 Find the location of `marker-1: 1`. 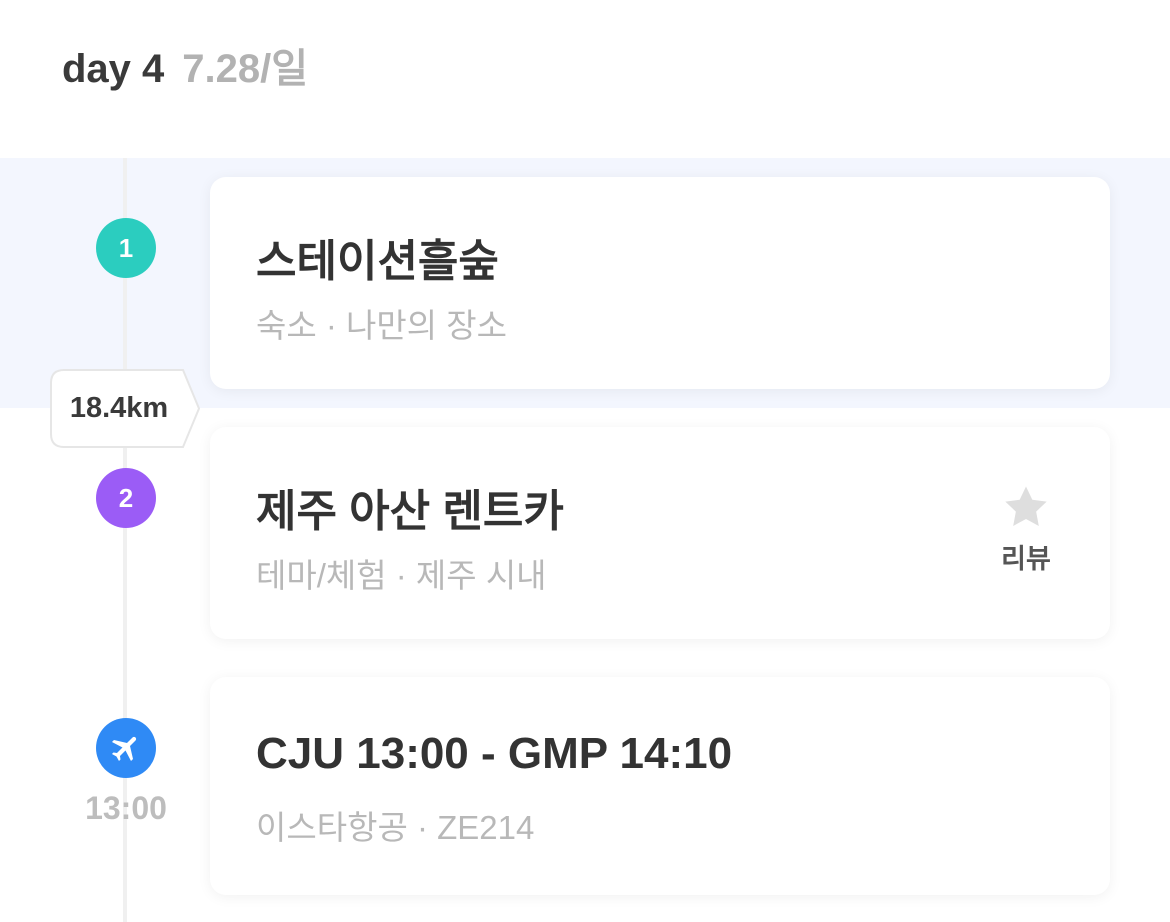

marker-1: 1 is located at coordinates (126, 248).